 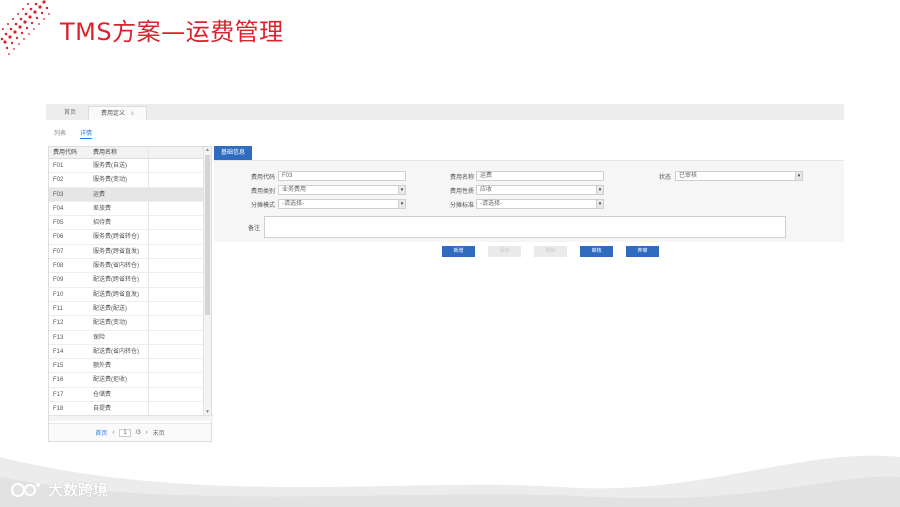 What do you see at coordinates (342, 204) in the screenshot?
I see `allocation-mode-select: -请选择- ▾` at bounding box center [342, 204].